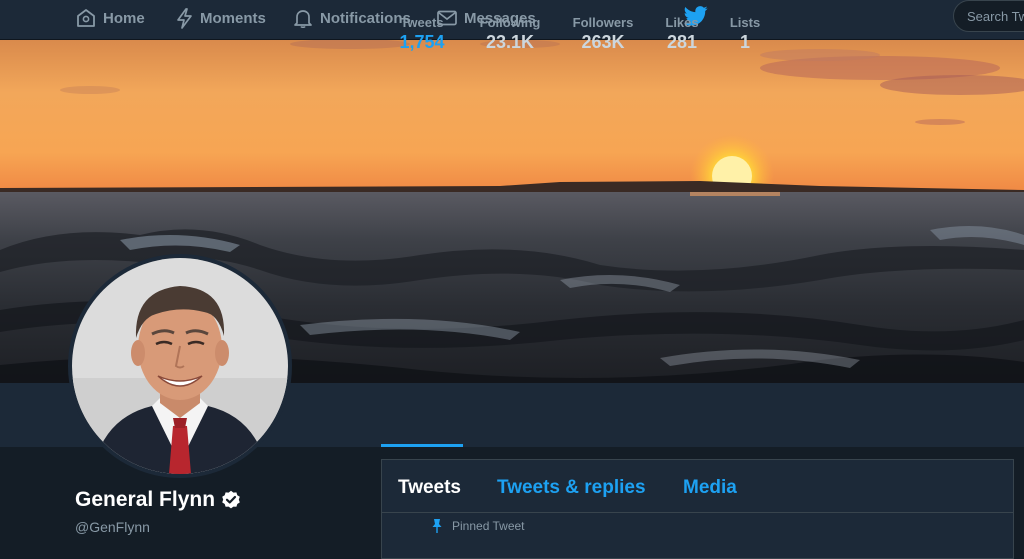  Describe the element at coordinates (429, 488) in the screenshot. I see `tab-tweets: Tweets` at that location.